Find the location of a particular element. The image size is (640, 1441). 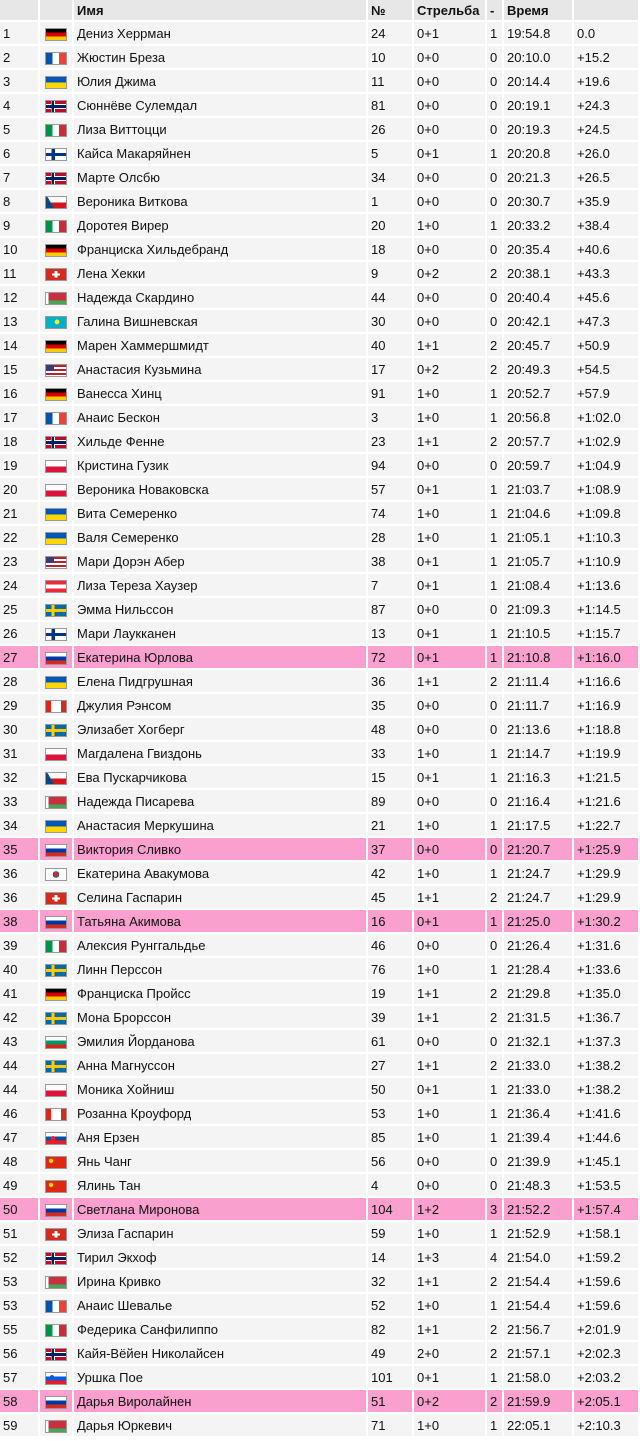

athlete-name: Магдалена Гвиздонь is located at coordinates (220, 753).